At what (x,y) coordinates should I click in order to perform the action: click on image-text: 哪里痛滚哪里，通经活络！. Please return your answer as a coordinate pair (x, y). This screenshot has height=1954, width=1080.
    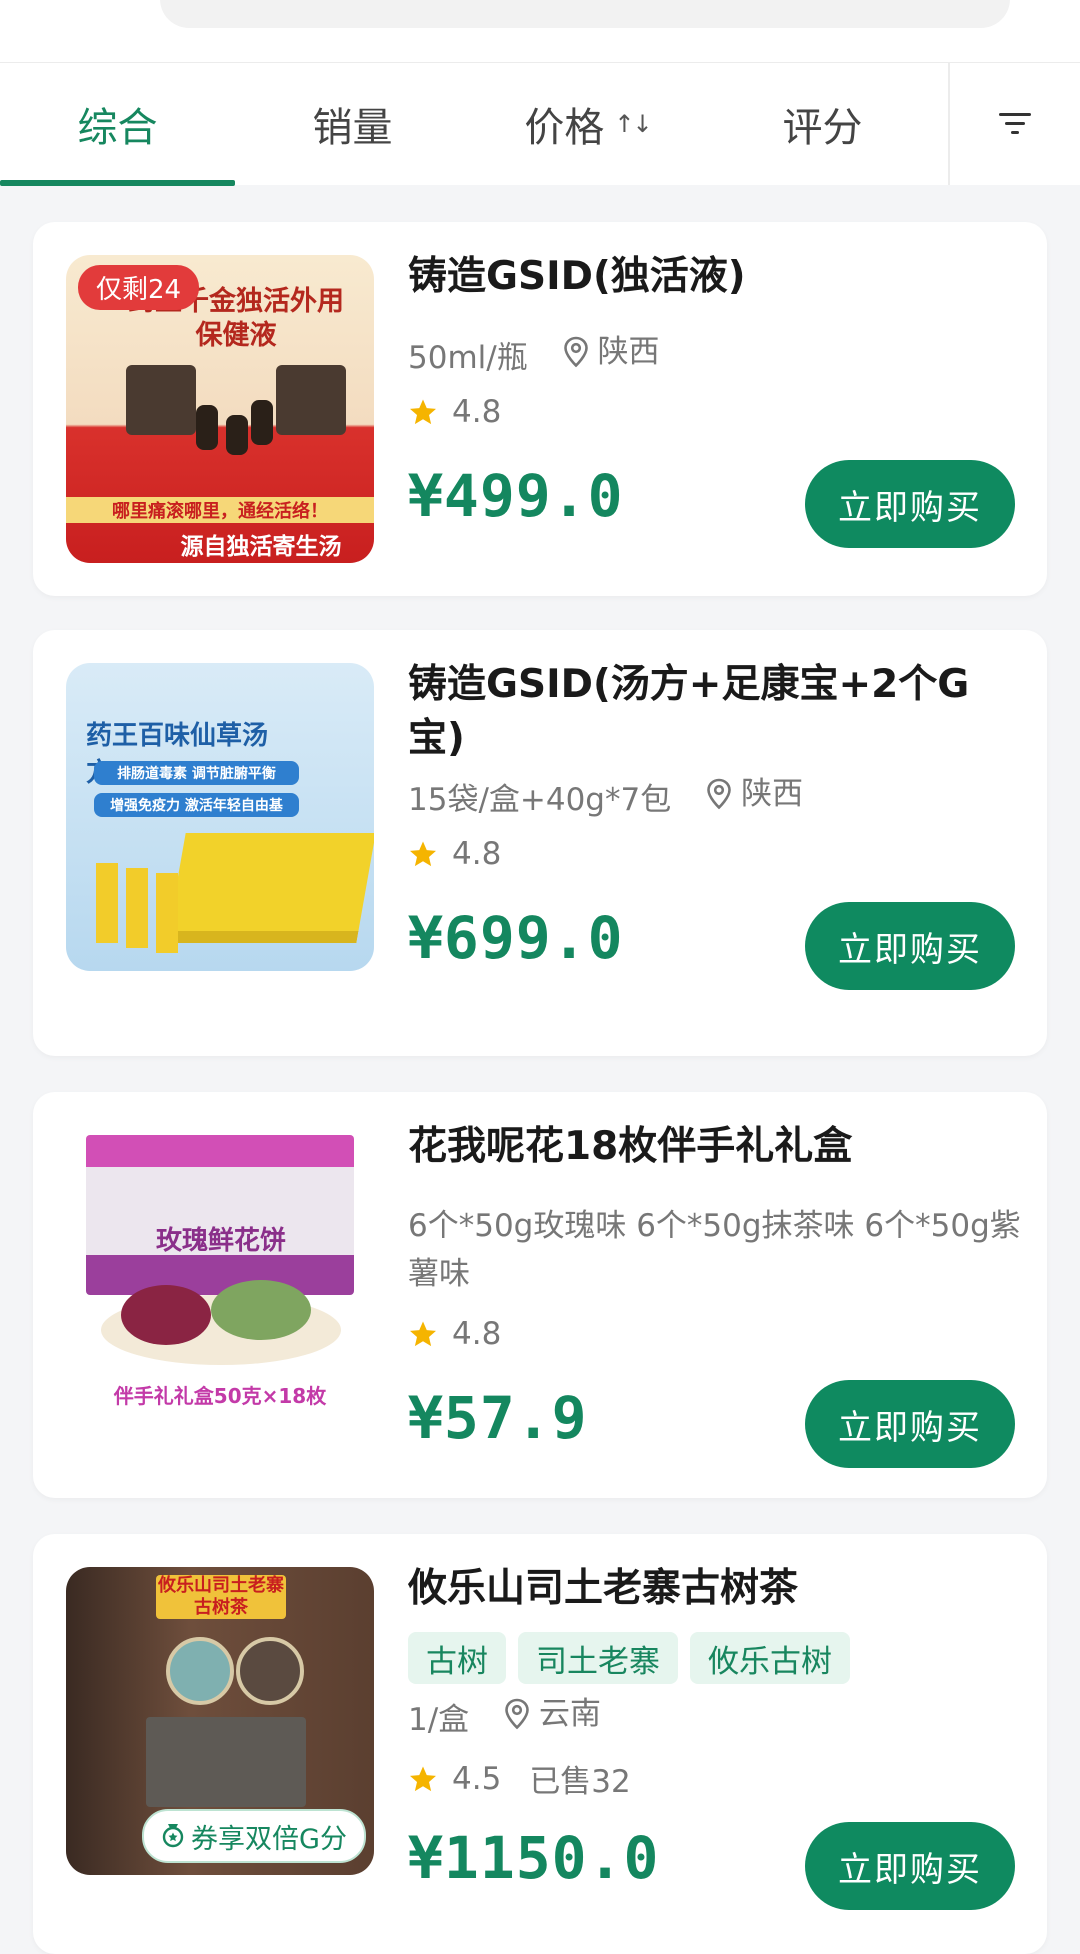
    Looking at the image, I should click on (220, 510).